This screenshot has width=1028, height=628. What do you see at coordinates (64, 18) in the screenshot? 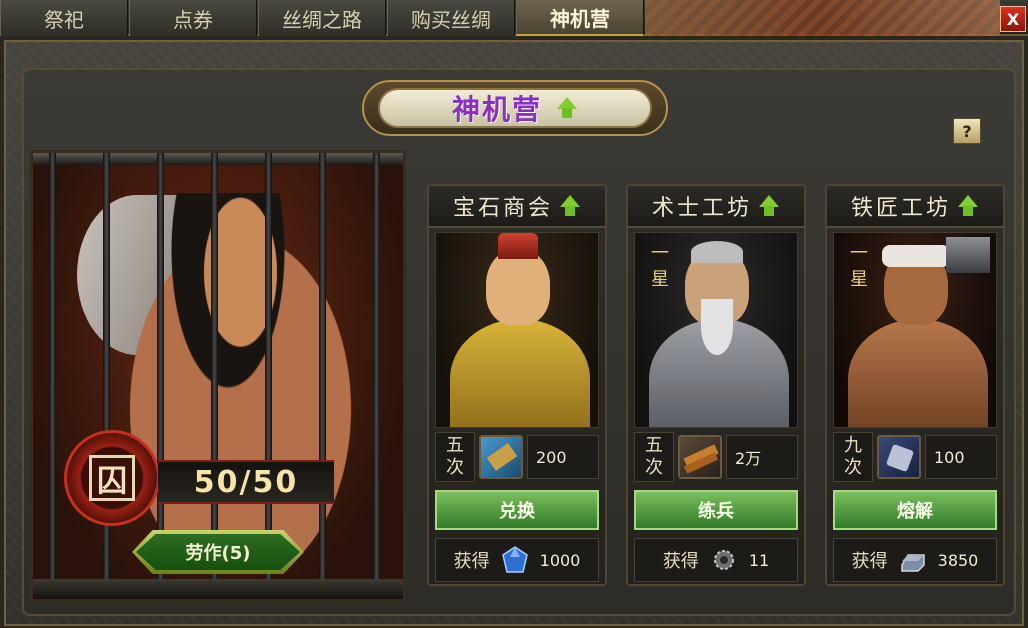
I see `tab-sacrifice: 祭祀` at bounding box center [64, 18].